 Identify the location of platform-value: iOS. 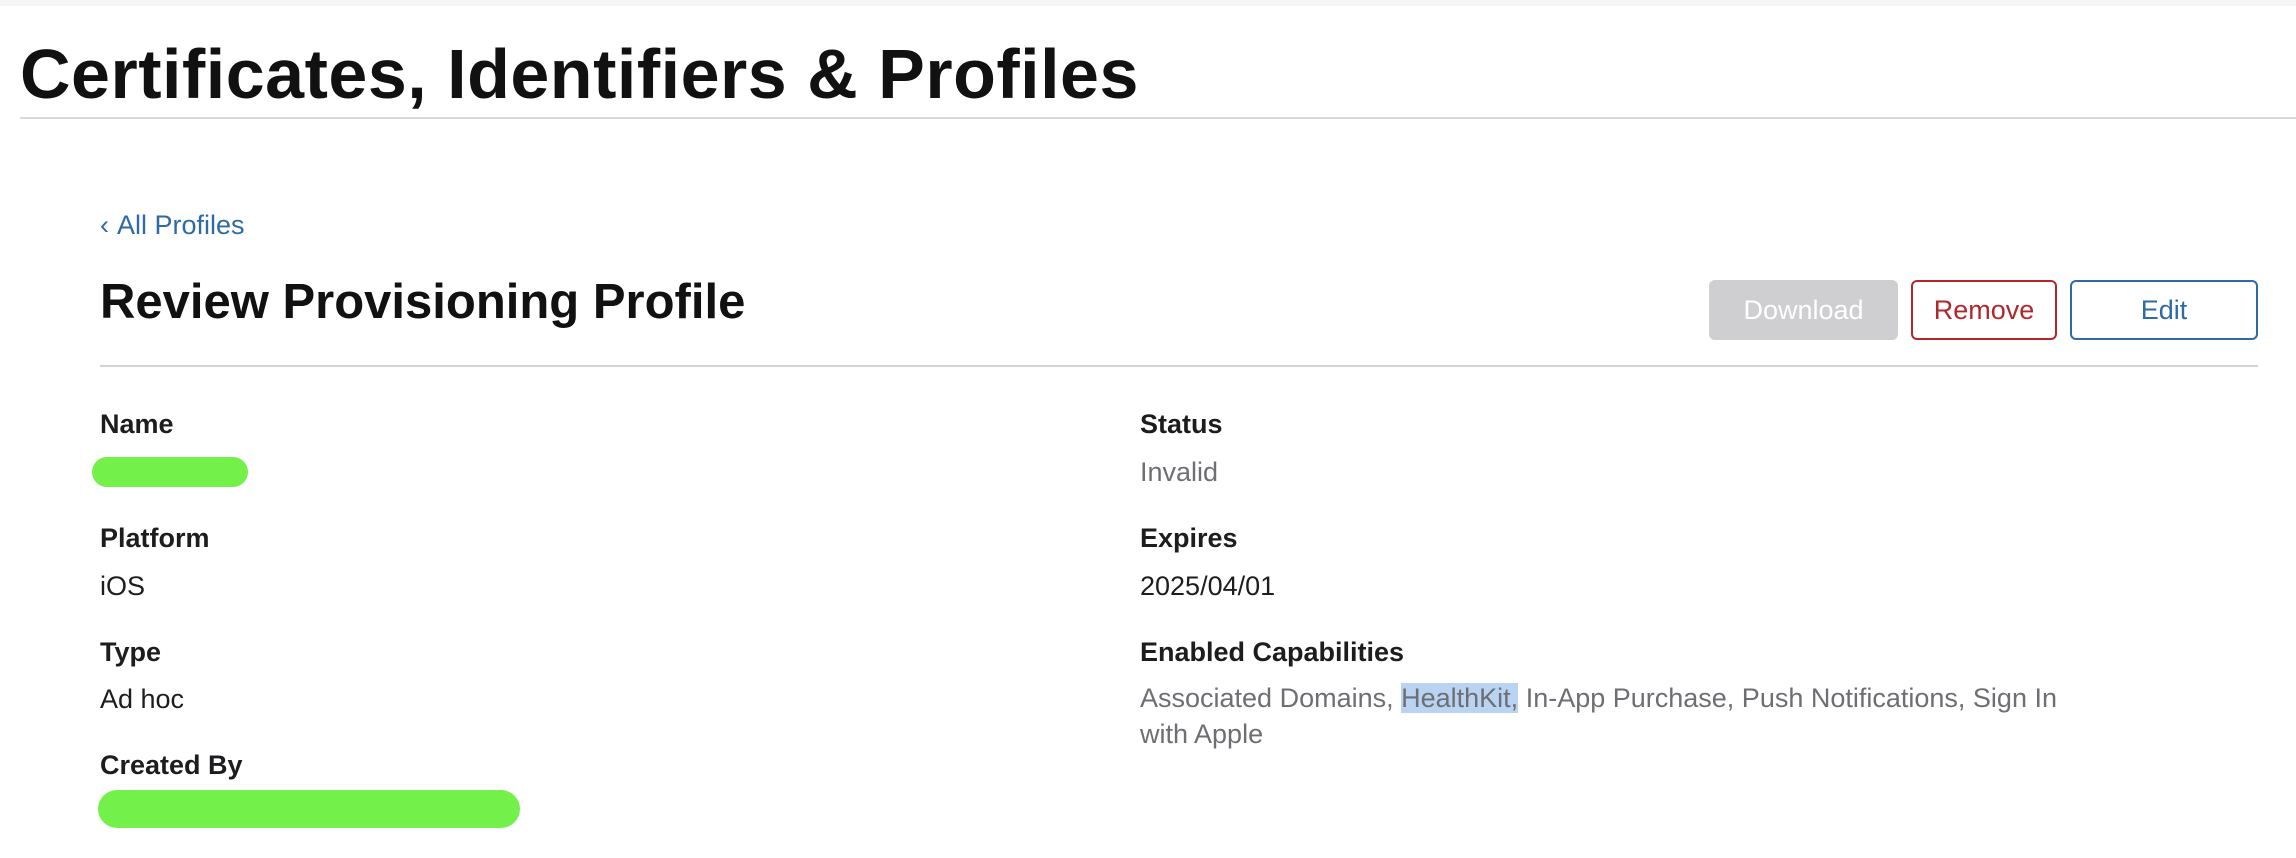
(123, 586).